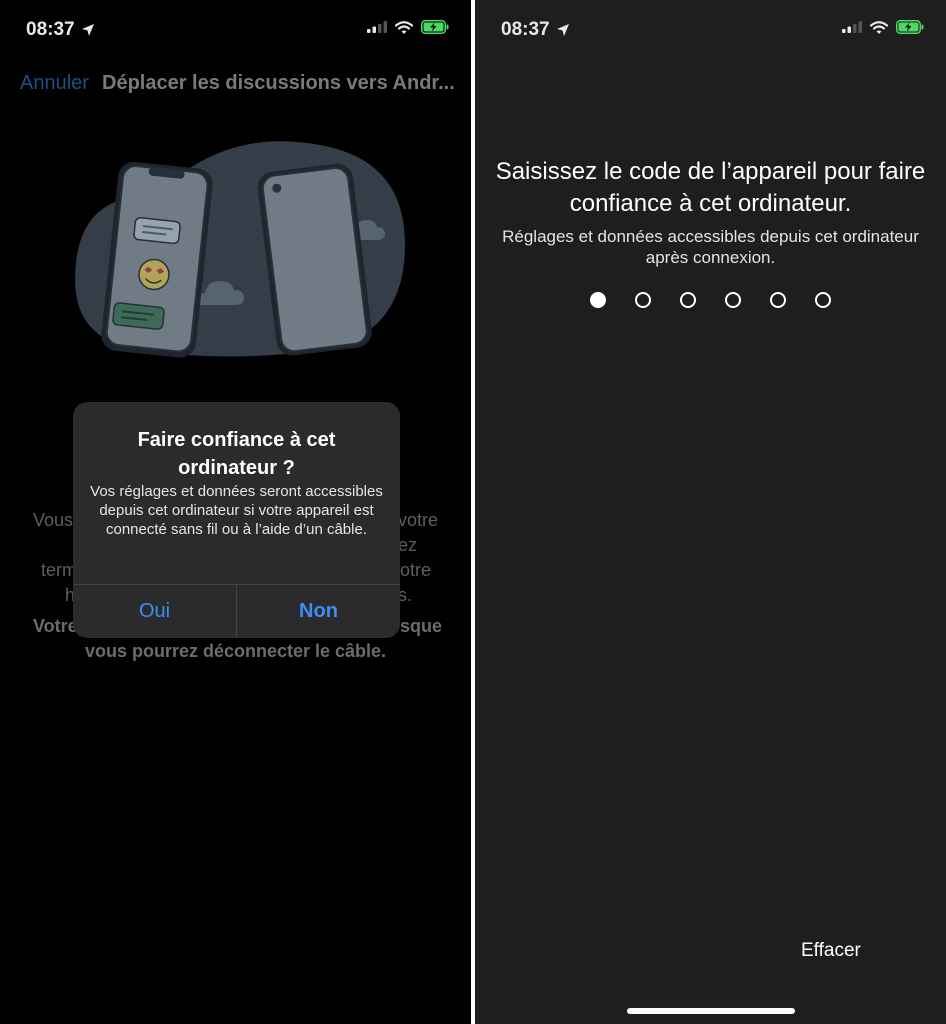 The image size is (946, 1024). Describe the element at coordinates (318, 611) in the screenshot. I see `trust-no-button: Non` at that location.